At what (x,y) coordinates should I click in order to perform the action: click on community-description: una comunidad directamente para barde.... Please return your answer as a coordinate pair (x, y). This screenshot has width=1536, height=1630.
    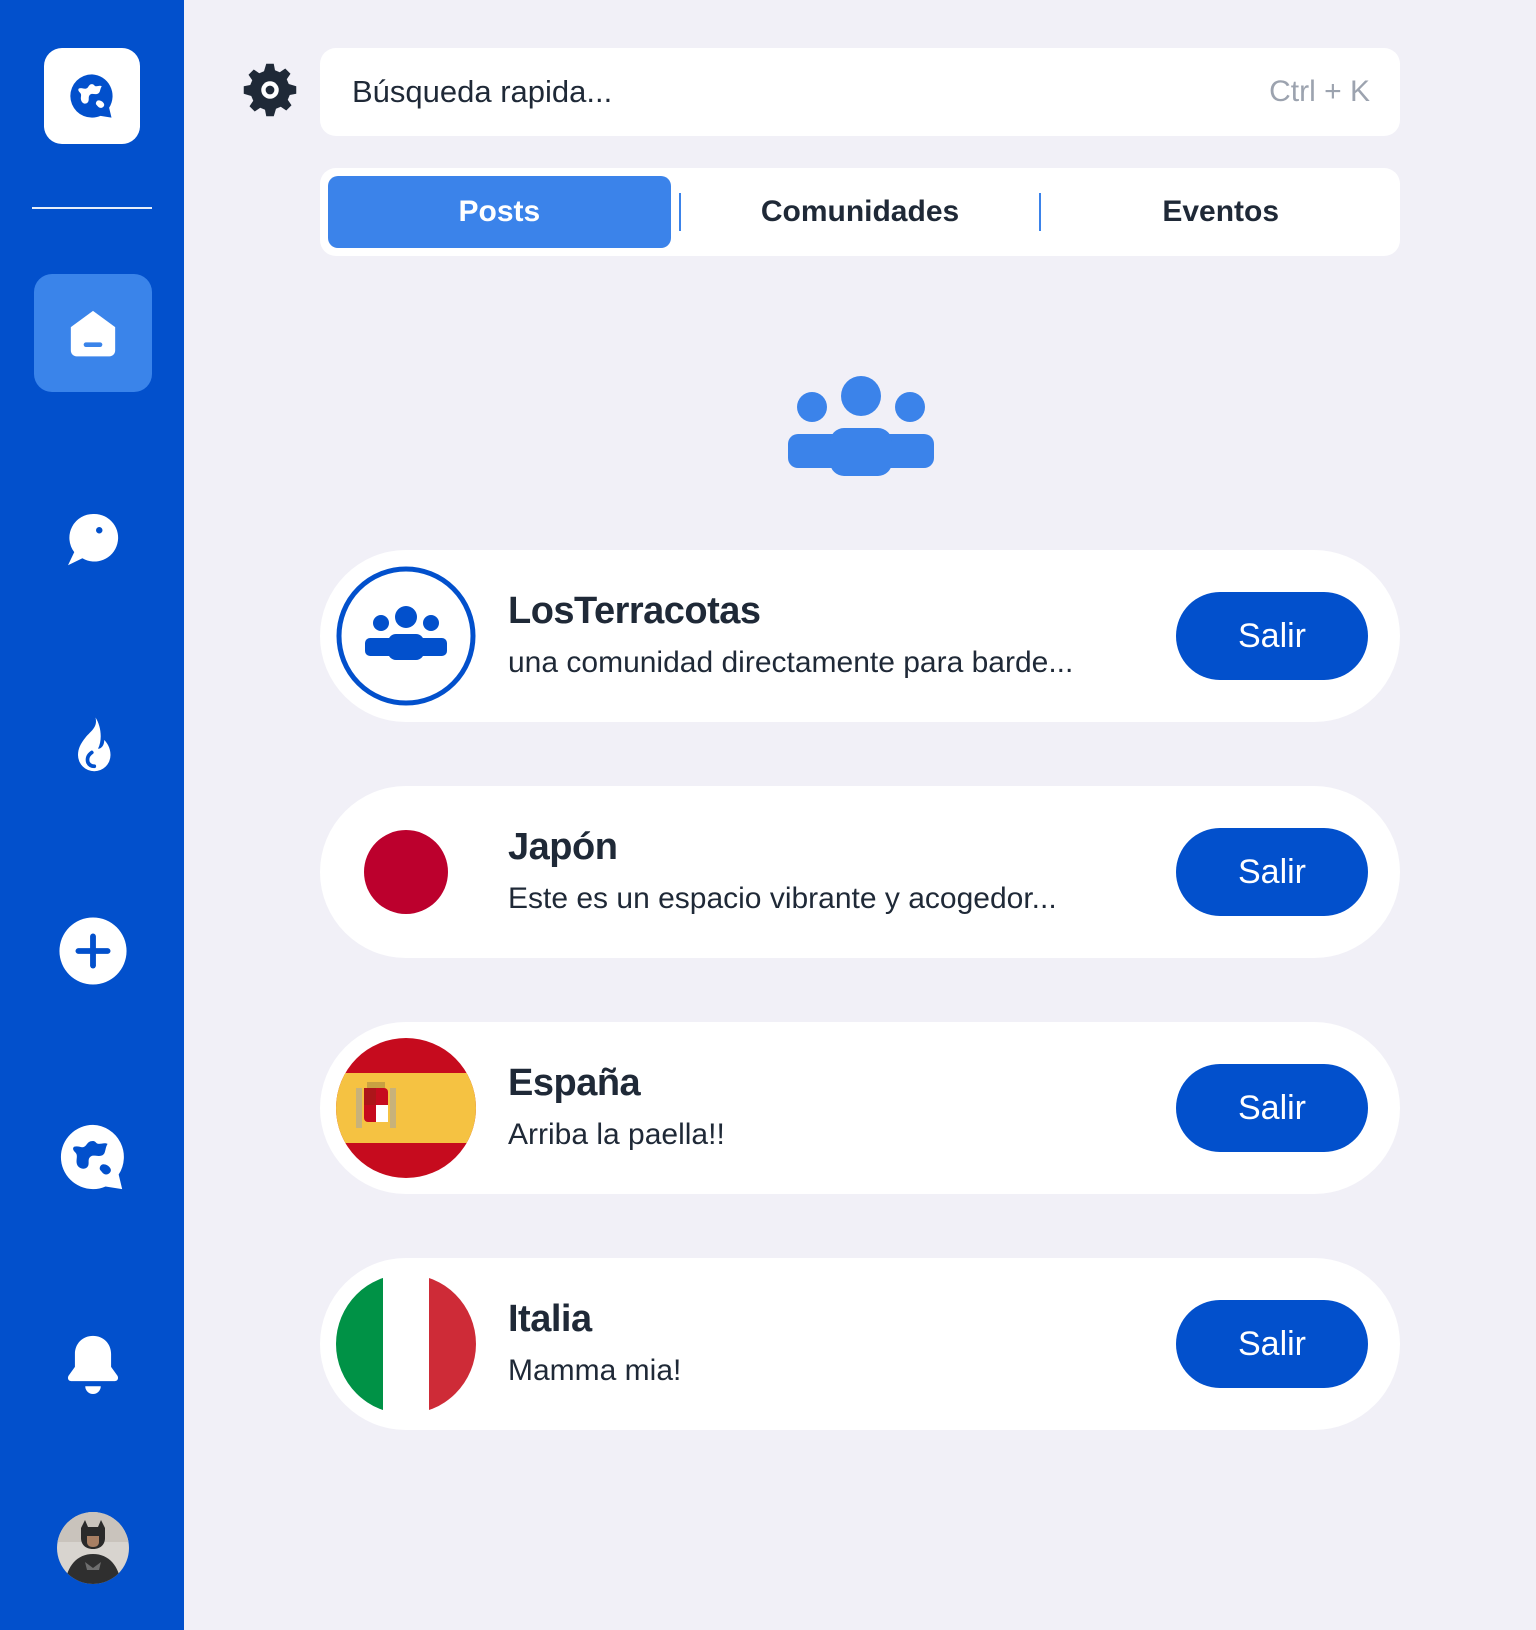
    Looking at the image, I should click on (791, 662).